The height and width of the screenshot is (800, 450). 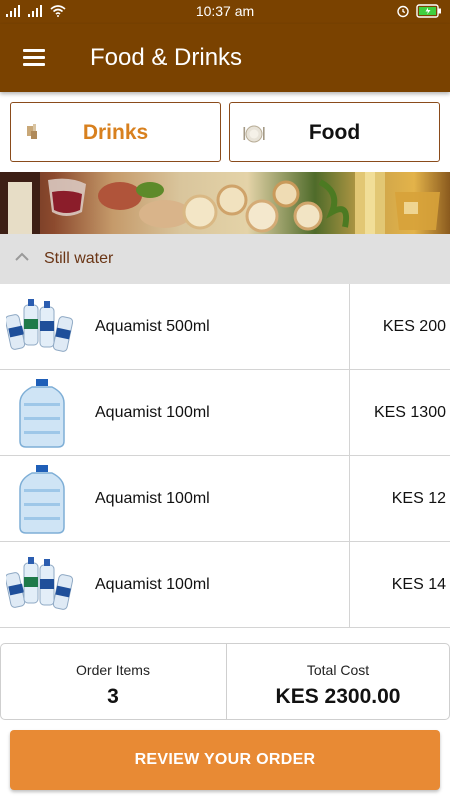 I want to click on menu-button, so click(x=35, y=58).